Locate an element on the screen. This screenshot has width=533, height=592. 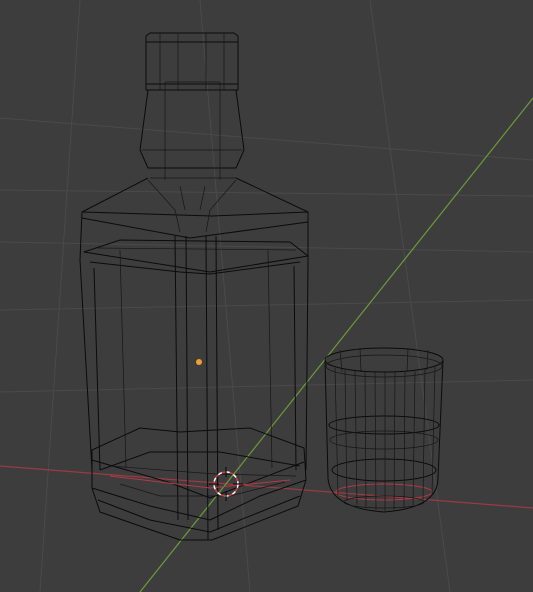
glass-wireframe is located at coordinates (384, 430).